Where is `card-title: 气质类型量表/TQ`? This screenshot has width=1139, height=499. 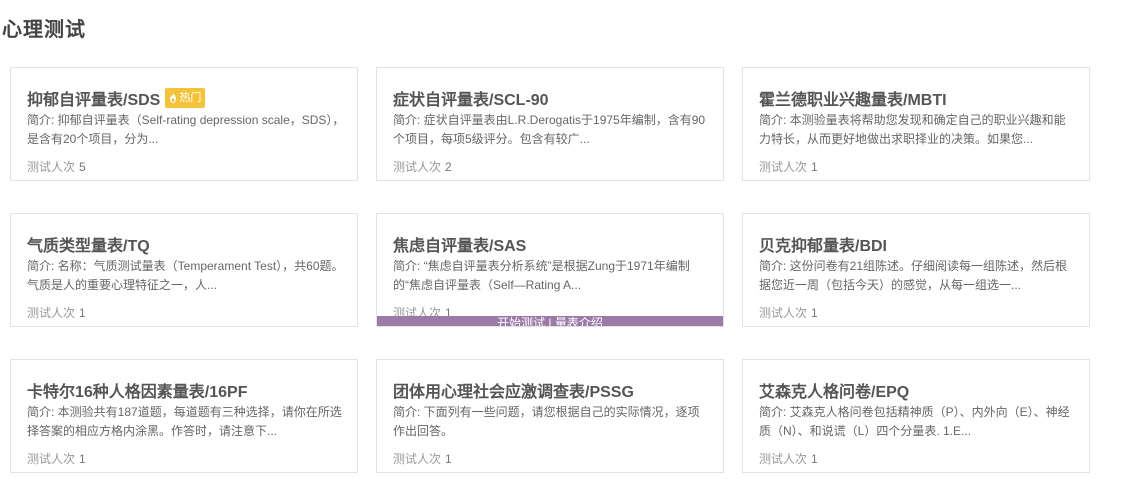
card-title: 气质类型量表/TQ is located at coordinates (88, 244).